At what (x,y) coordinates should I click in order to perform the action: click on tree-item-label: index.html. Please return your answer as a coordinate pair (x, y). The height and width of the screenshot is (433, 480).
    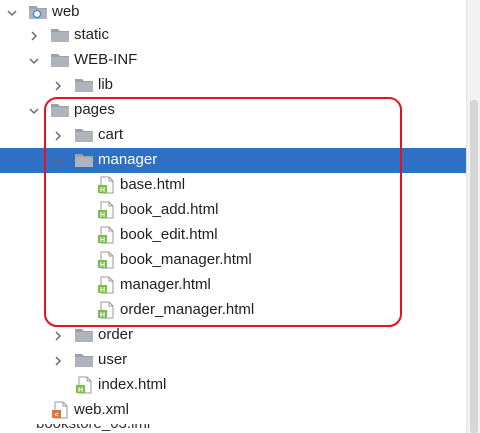
    Looking at the image, I should click on (132, 384).